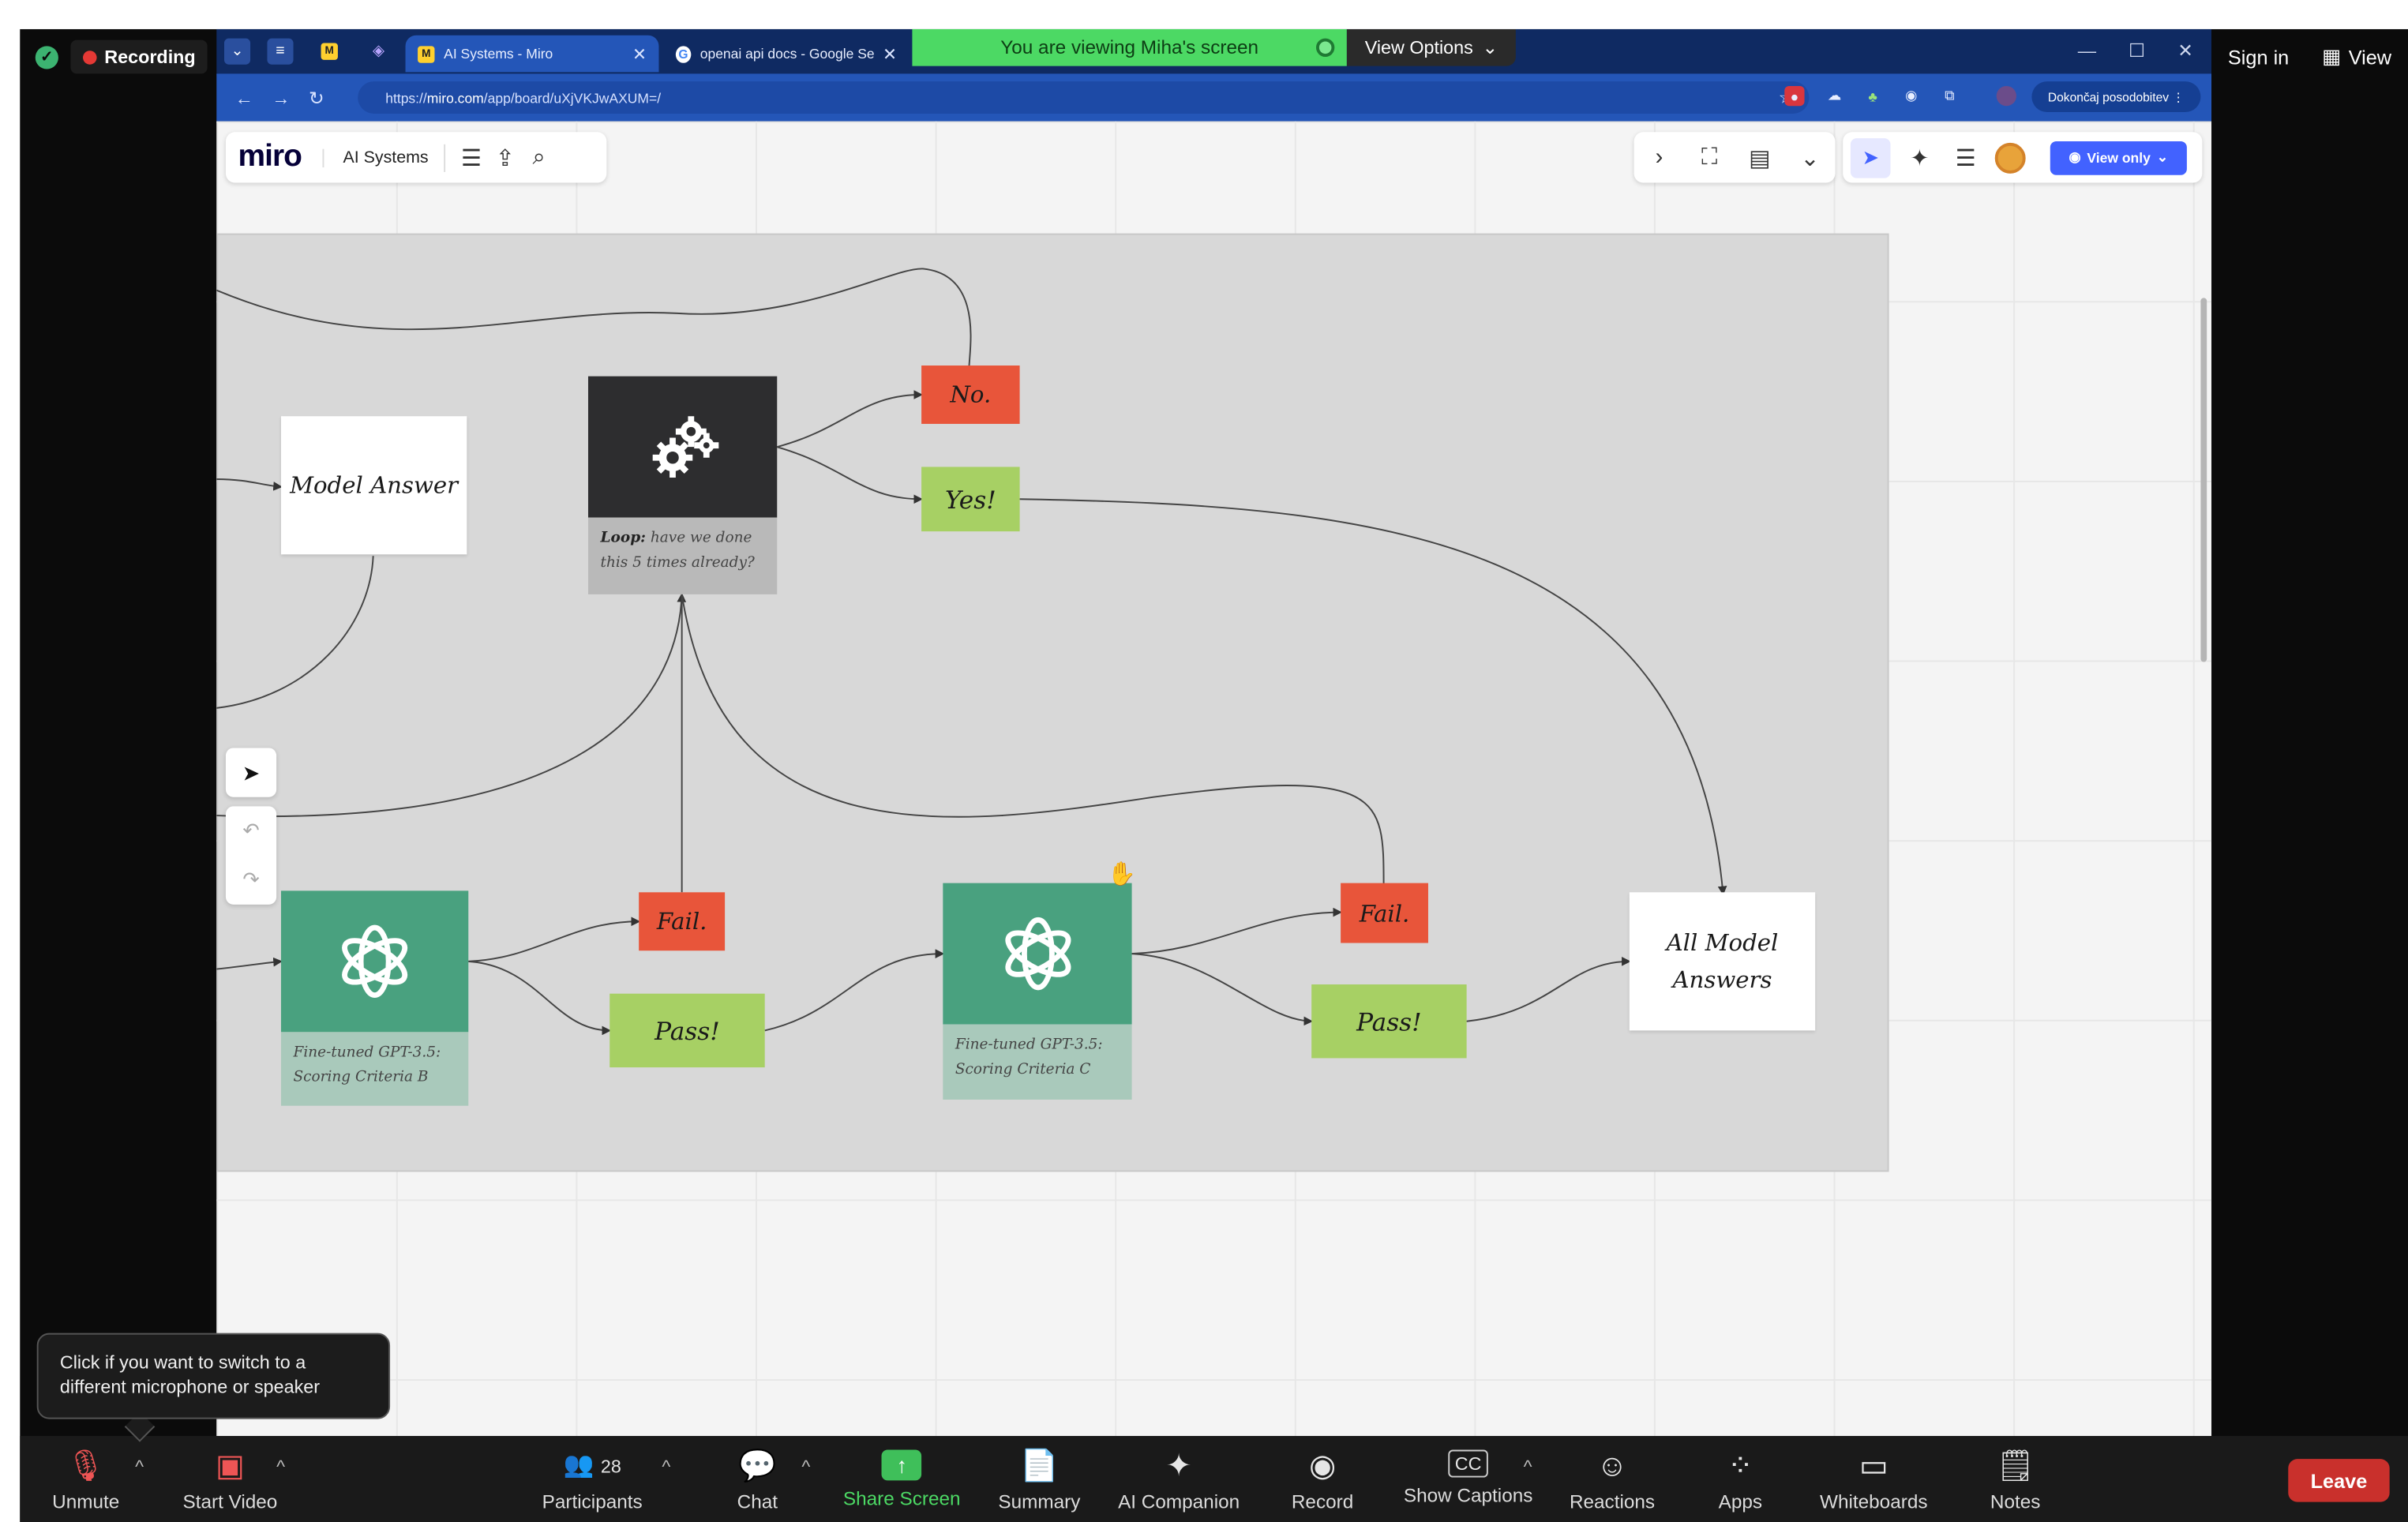  Describe the element at coordinates (139, 56) in the screenshot. I see `recording-indicator: Recording` at that location.